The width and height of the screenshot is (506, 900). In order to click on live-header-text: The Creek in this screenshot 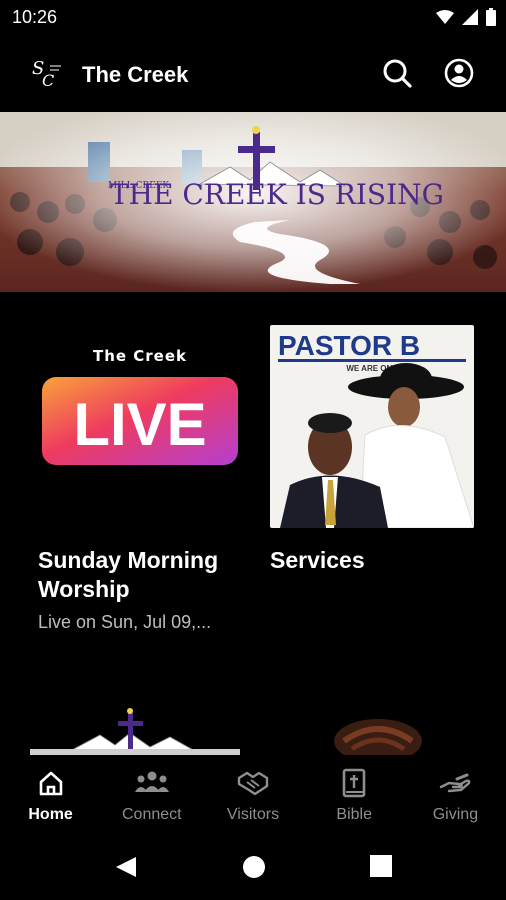, I will do `click(140, 356)`.